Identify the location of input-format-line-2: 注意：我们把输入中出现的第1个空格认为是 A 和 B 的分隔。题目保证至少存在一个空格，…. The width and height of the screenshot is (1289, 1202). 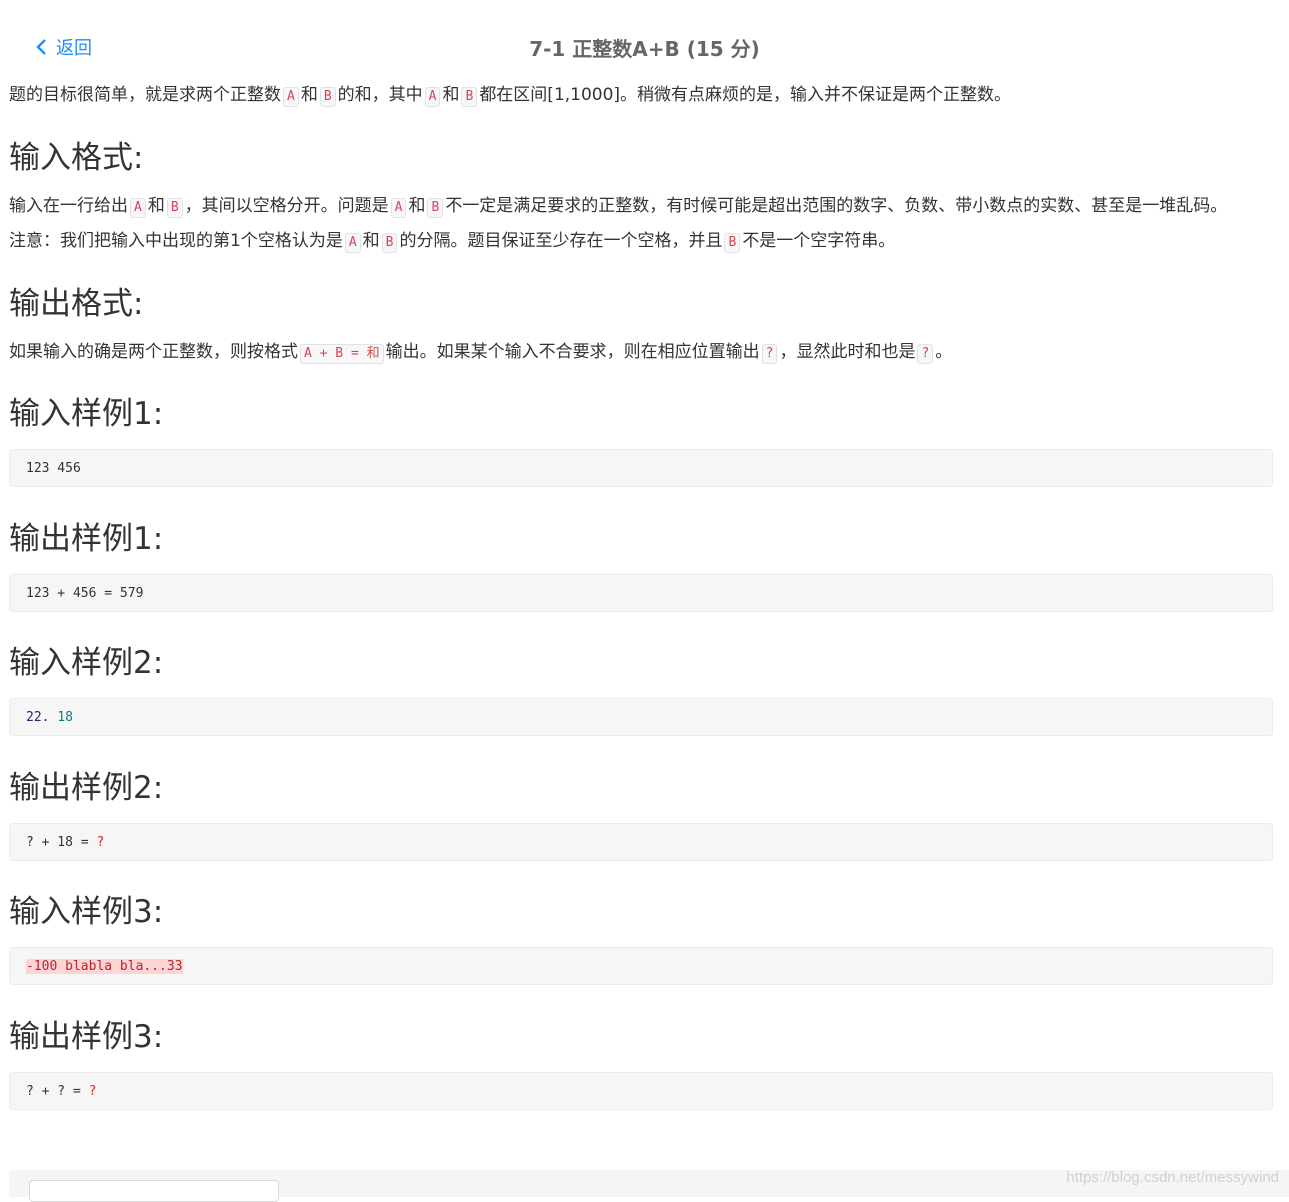
(452, 242).